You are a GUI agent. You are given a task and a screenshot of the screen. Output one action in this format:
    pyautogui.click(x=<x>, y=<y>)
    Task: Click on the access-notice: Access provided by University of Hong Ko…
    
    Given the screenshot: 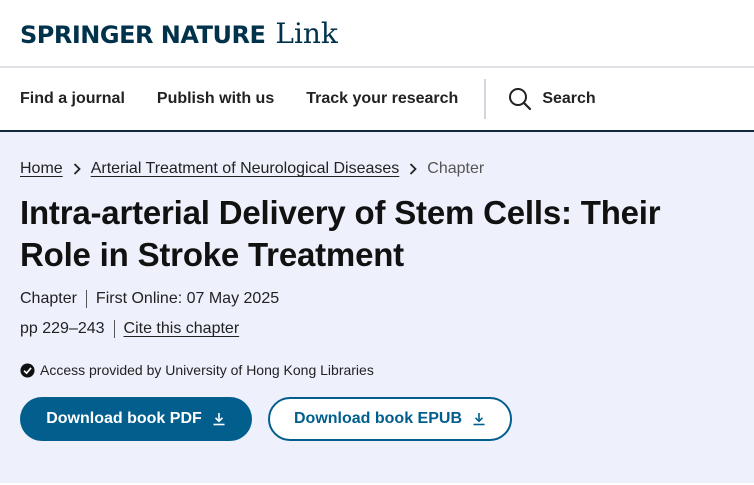 What is the action you would take?
    pyautogui.click(x=377, y=370)
    